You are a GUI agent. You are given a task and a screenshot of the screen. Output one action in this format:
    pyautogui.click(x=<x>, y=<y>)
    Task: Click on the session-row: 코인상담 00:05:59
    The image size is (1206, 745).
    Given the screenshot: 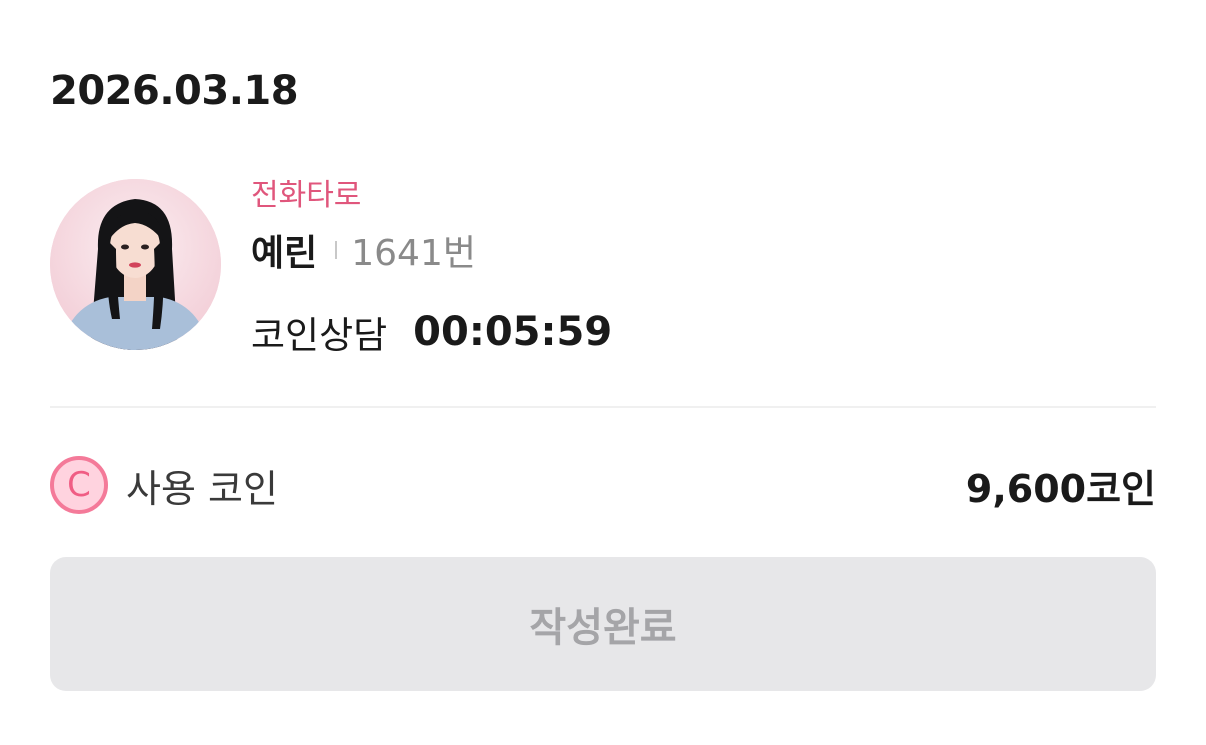 What is the action you would take?
    pyautogui.click(x=431, y=332)
    